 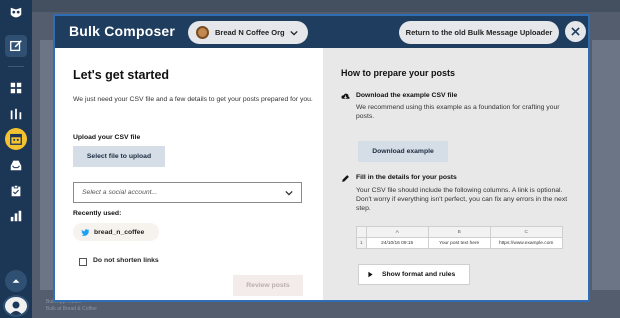 What do you see at coordinates (122, 31) in the screenshot?
I see `modal-title: Bulk Composer` at bounding box center [122, 31].